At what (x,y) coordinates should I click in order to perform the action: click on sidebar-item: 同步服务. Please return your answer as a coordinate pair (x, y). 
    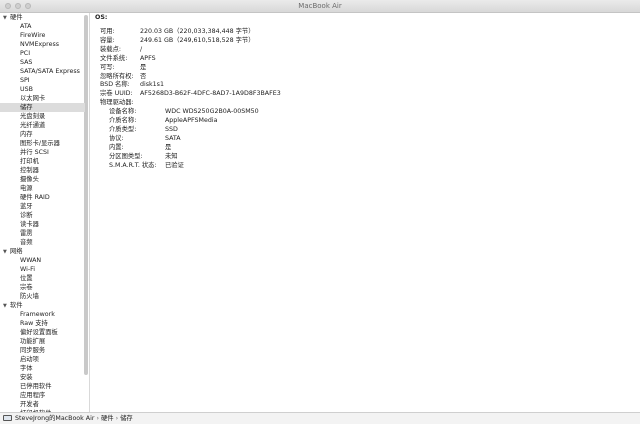
    Looking at the image, I should click on (32, 350).